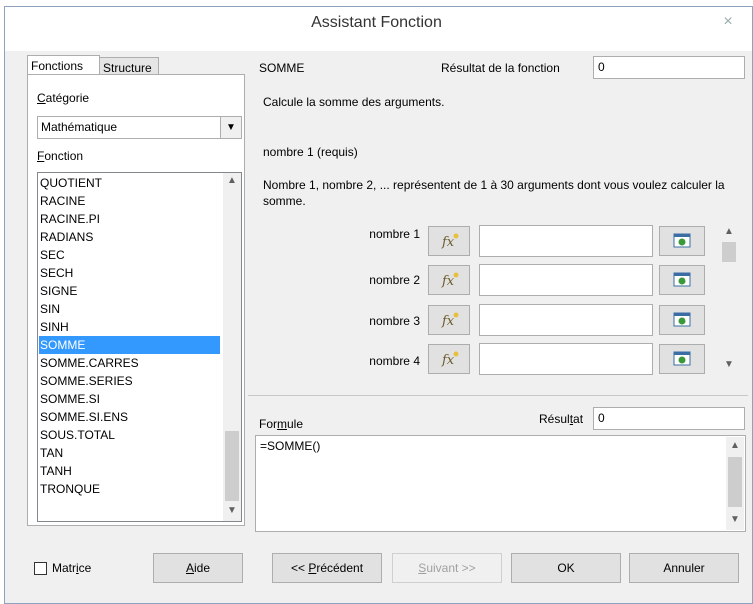  I want to click on function-description: Calcule la somme des arguments., so click(354, 102).